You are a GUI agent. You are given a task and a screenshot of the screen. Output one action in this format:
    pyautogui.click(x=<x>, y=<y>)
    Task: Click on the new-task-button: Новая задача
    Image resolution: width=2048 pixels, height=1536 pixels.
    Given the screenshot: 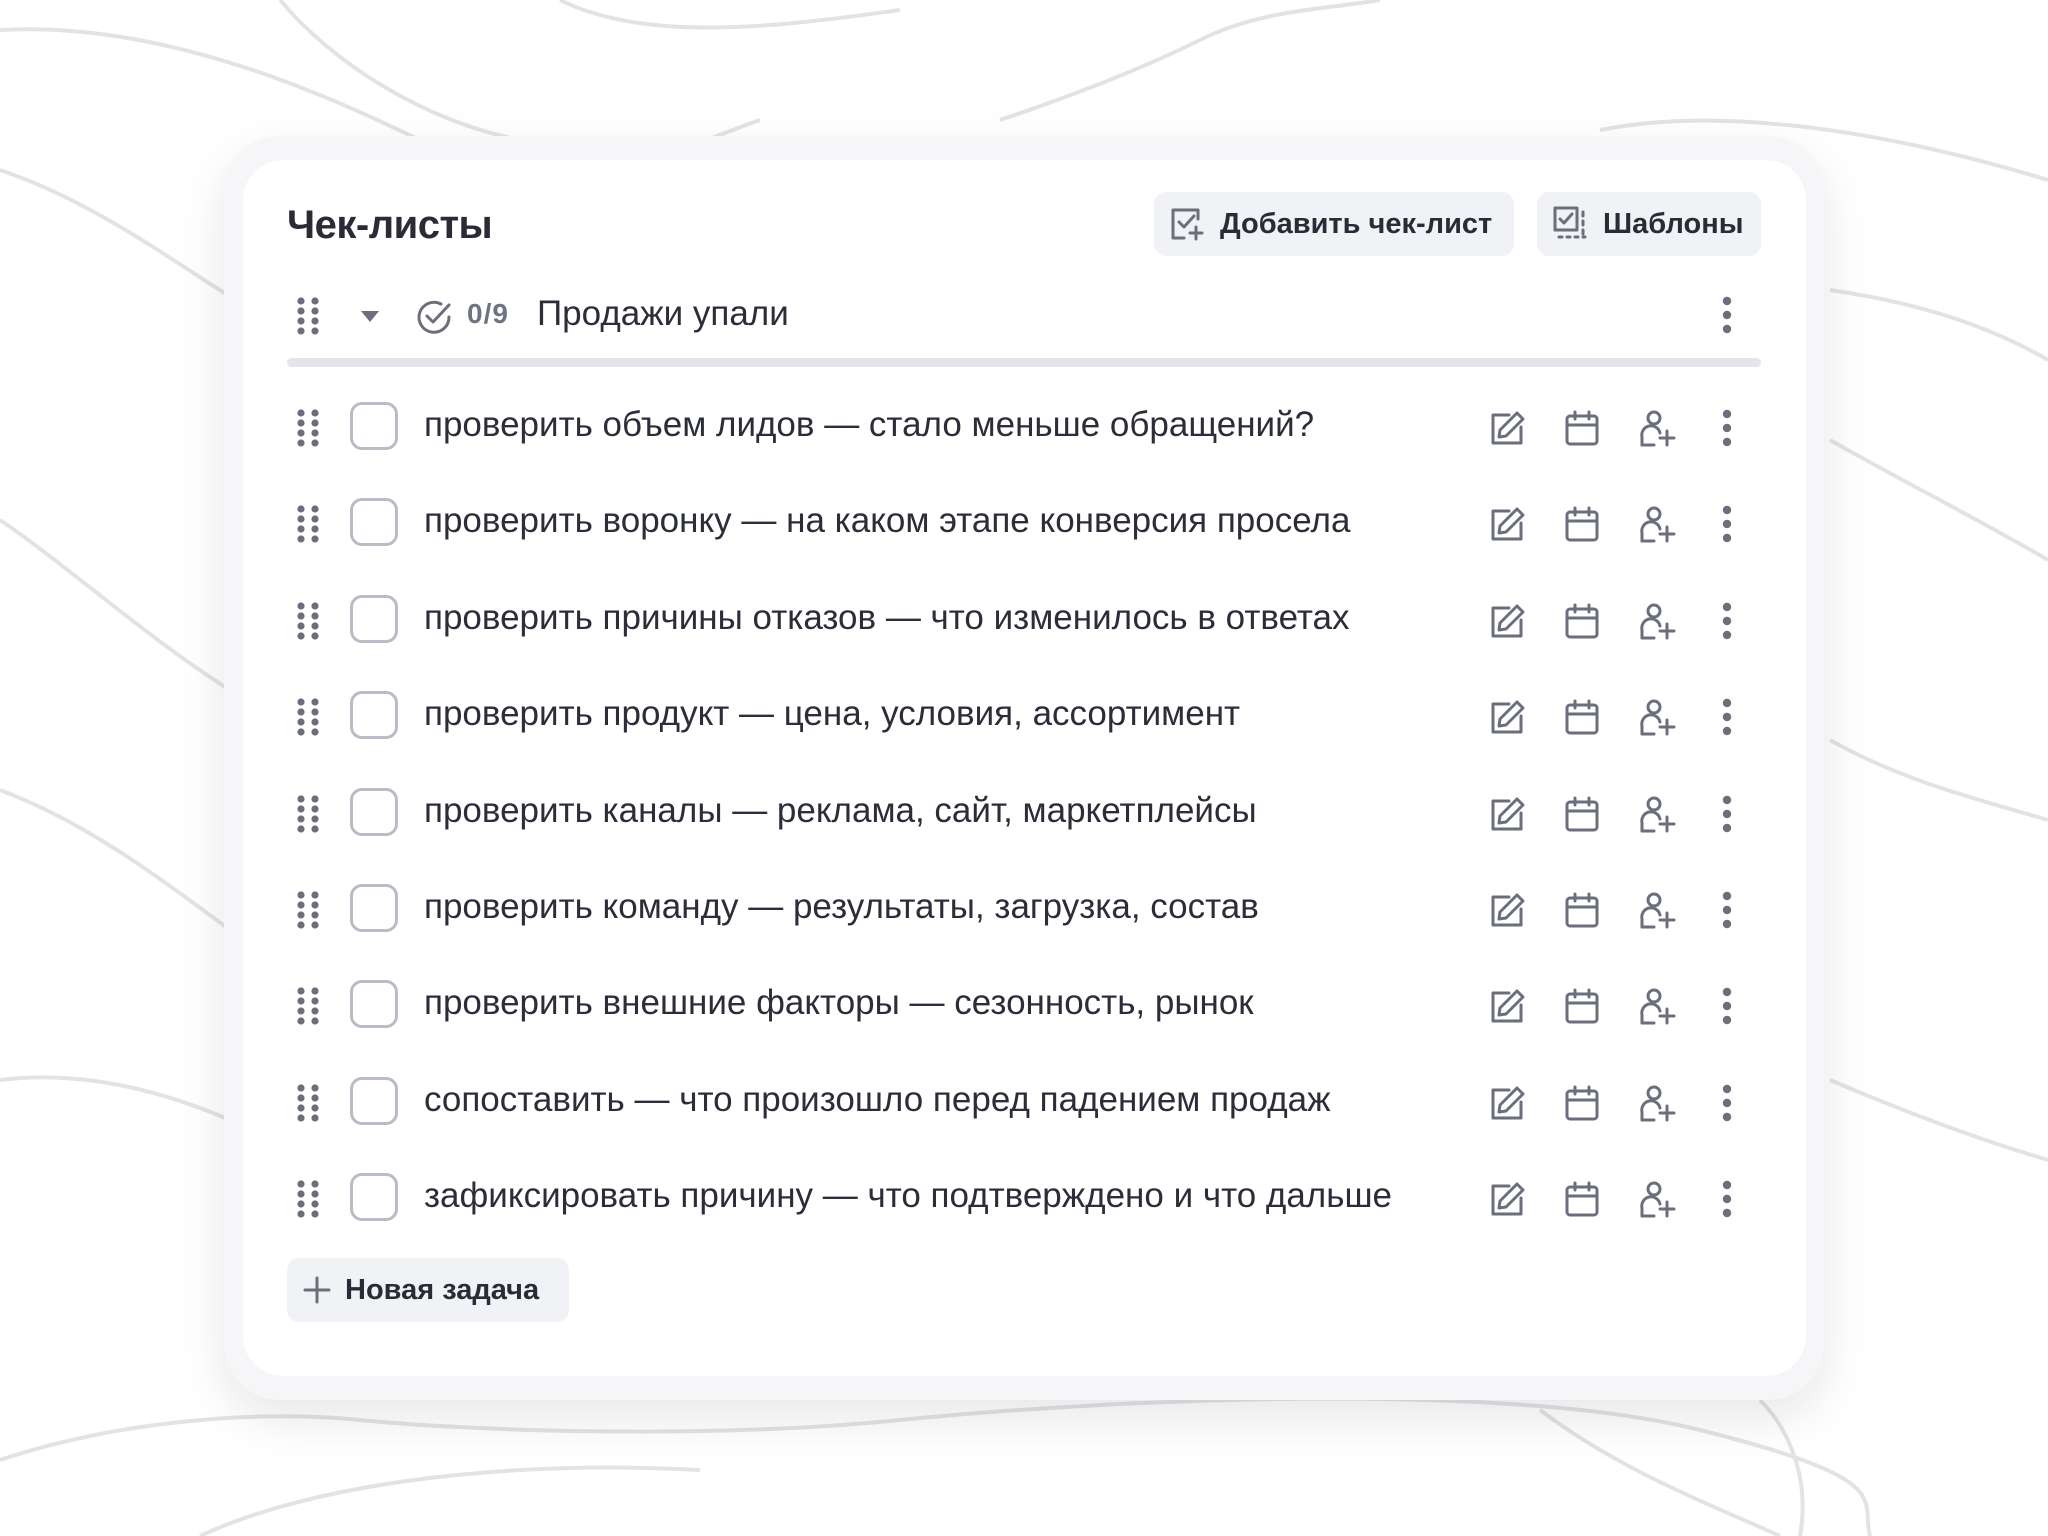 What is the action you would take?
    pyautogui.click(x=428, y=1290)
    